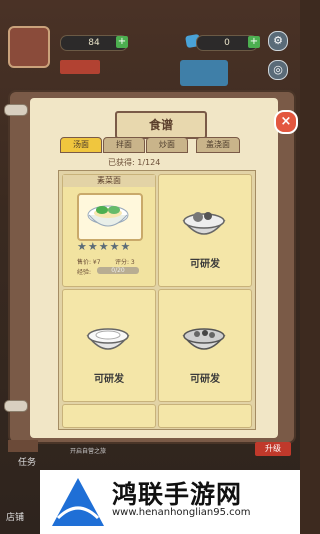  What do you see at coordinates (109, 181) in the screenshot?
I see `recipe-name: 素菜面` at bounding box center [109, 181].